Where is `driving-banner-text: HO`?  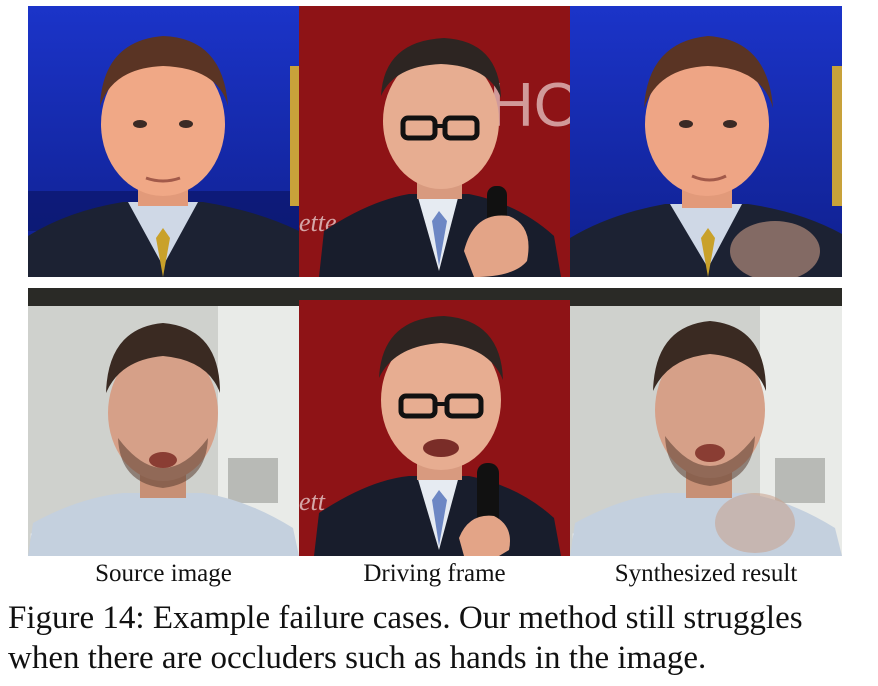 driving-banner-text: HO is located at coordinates (529, 105).